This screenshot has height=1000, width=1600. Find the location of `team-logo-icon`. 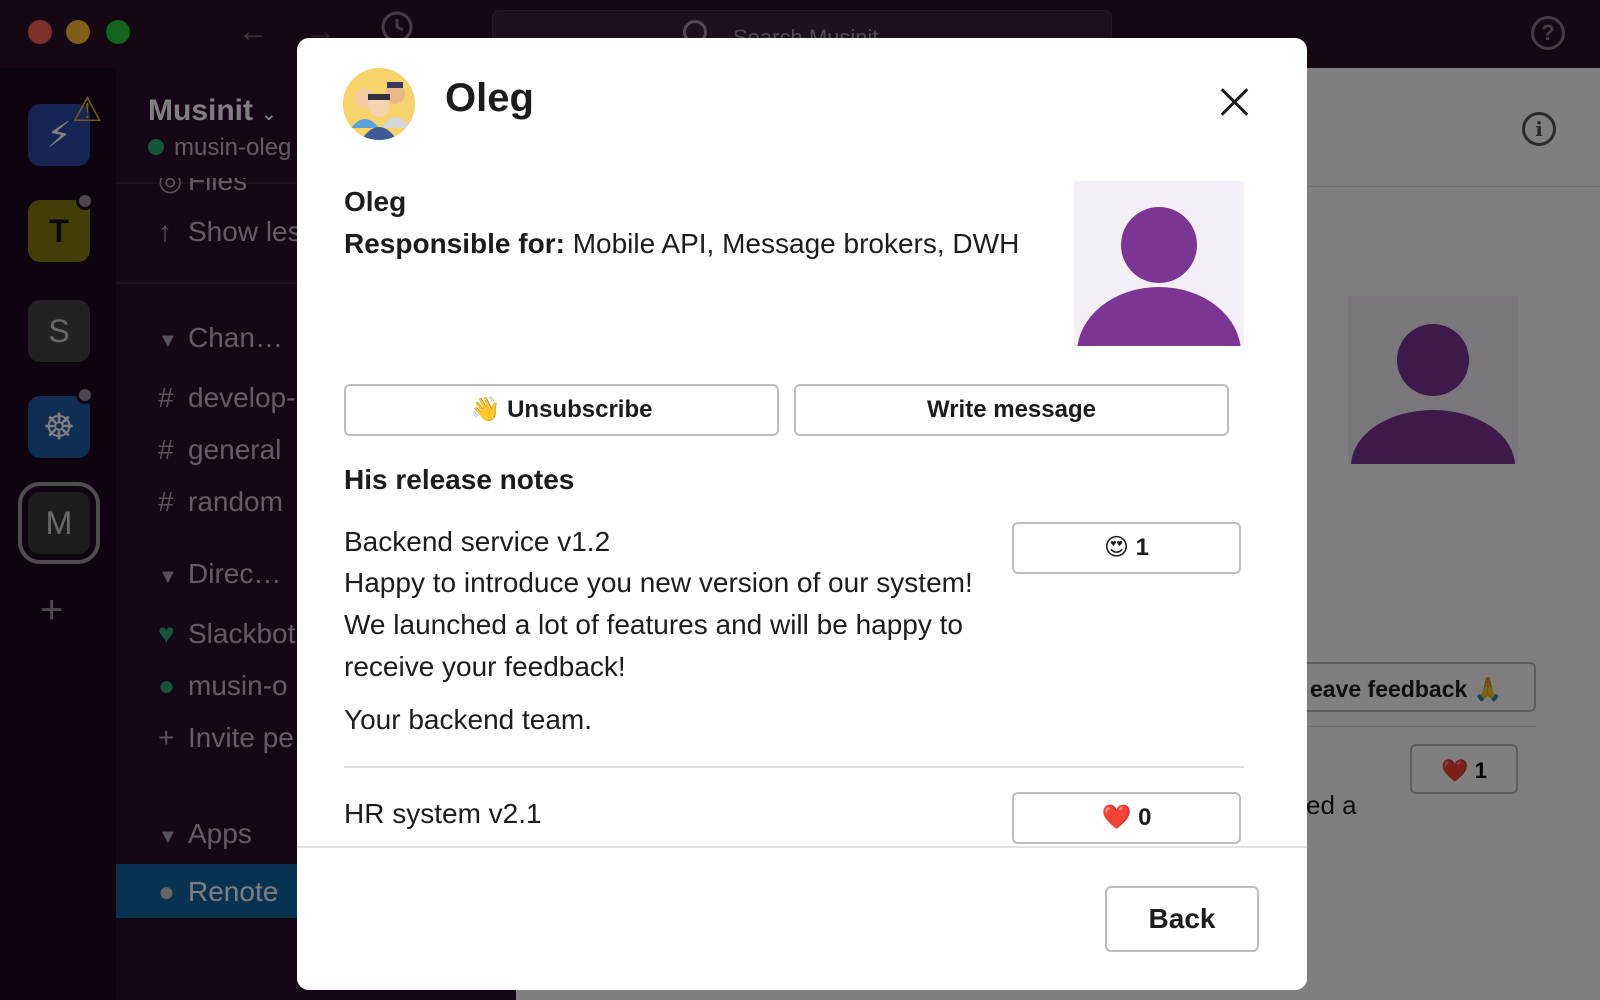

team-logo-icon is located at coordinates (379, 104).